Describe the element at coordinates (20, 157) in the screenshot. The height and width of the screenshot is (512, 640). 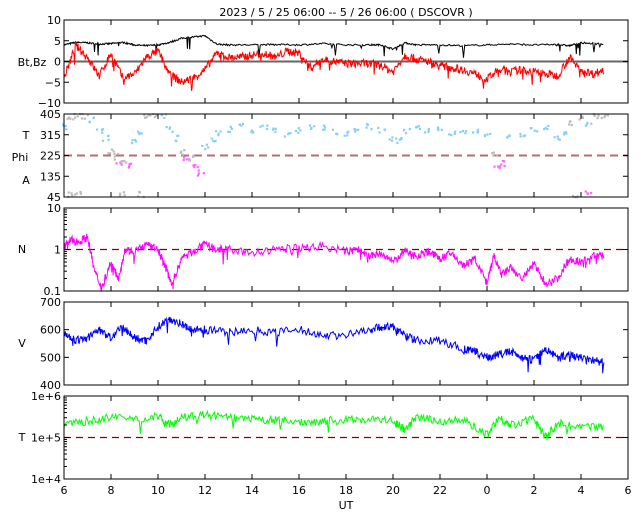
I see `panel-label: Phi` at that location.